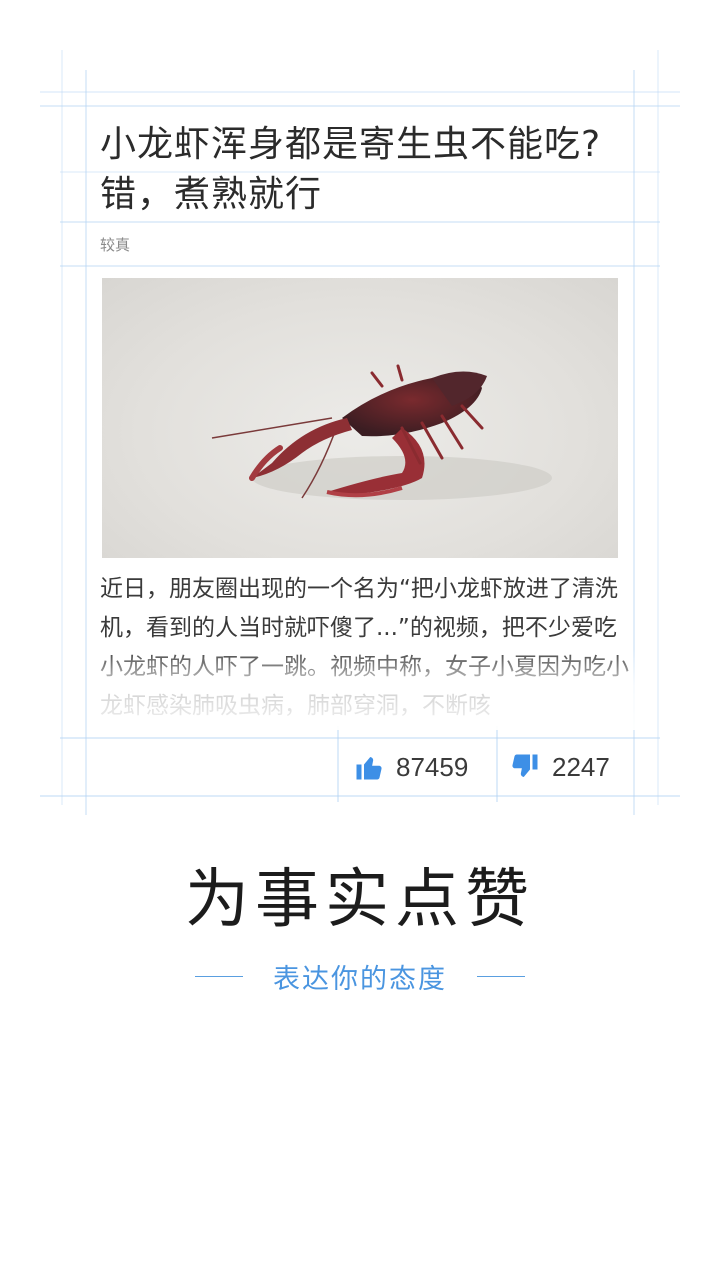  What do you see at coordinates (360, 900) in the screenshot?
I see `slogan: 为事实点赞` at bounding box center [360, 900].